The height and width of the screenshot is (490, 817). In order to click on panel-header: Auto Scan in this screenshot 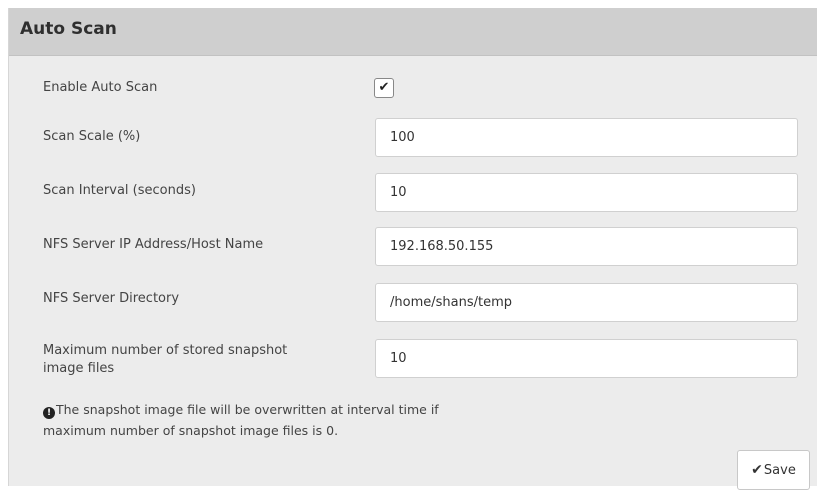, I will do `click(413, 32)`.